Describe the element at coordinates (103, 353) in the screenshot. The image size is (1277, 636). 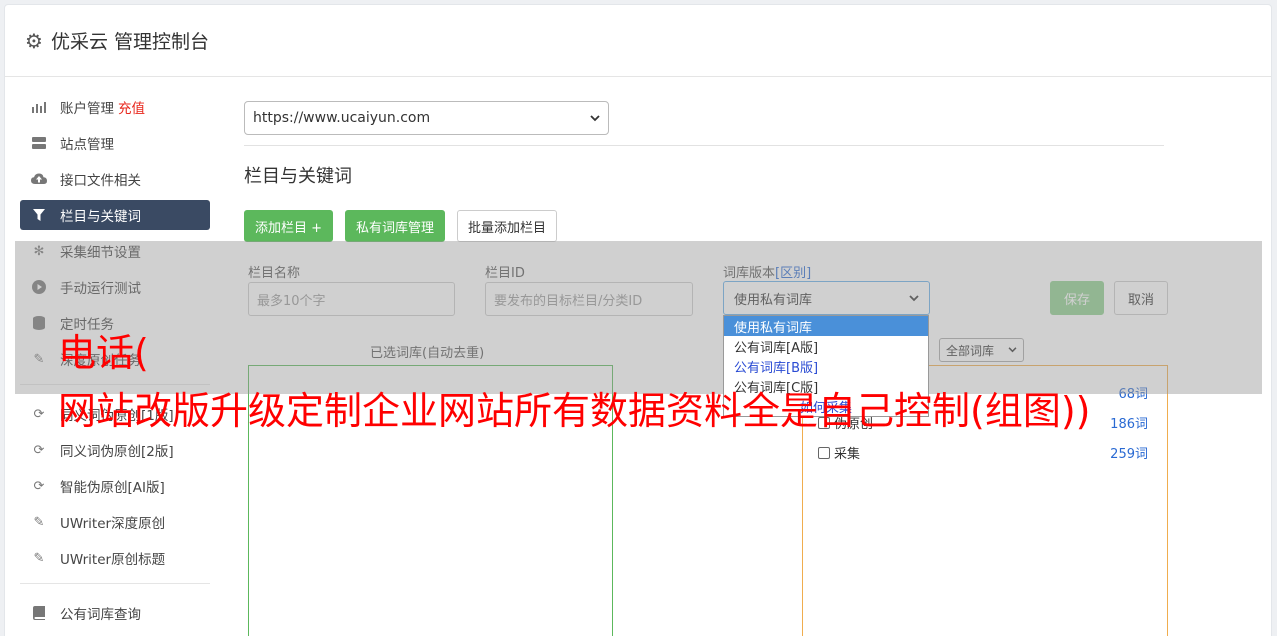
I see `watermark-line-1: 电话(` at that location.